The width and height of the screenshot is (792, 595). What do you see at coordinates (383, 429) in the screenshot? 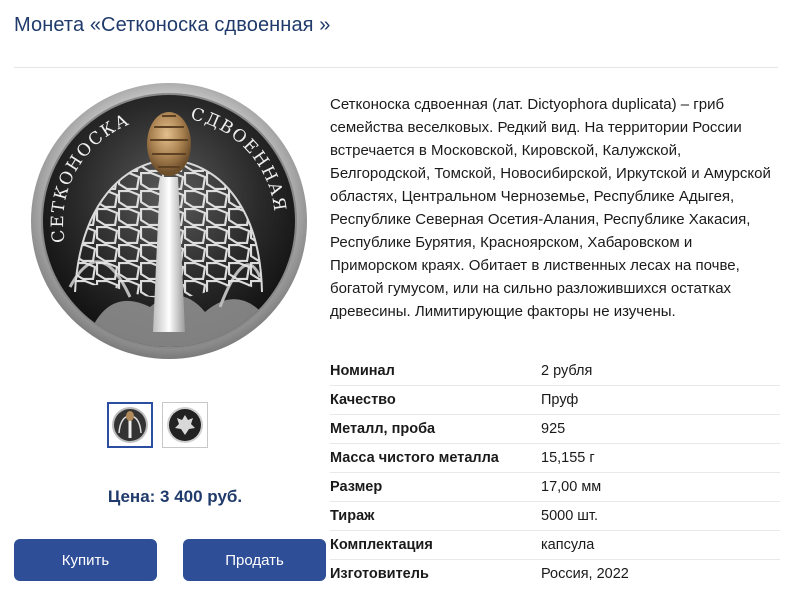
I see `spec-label: Металл, проба` at bounding box center [383, 429].